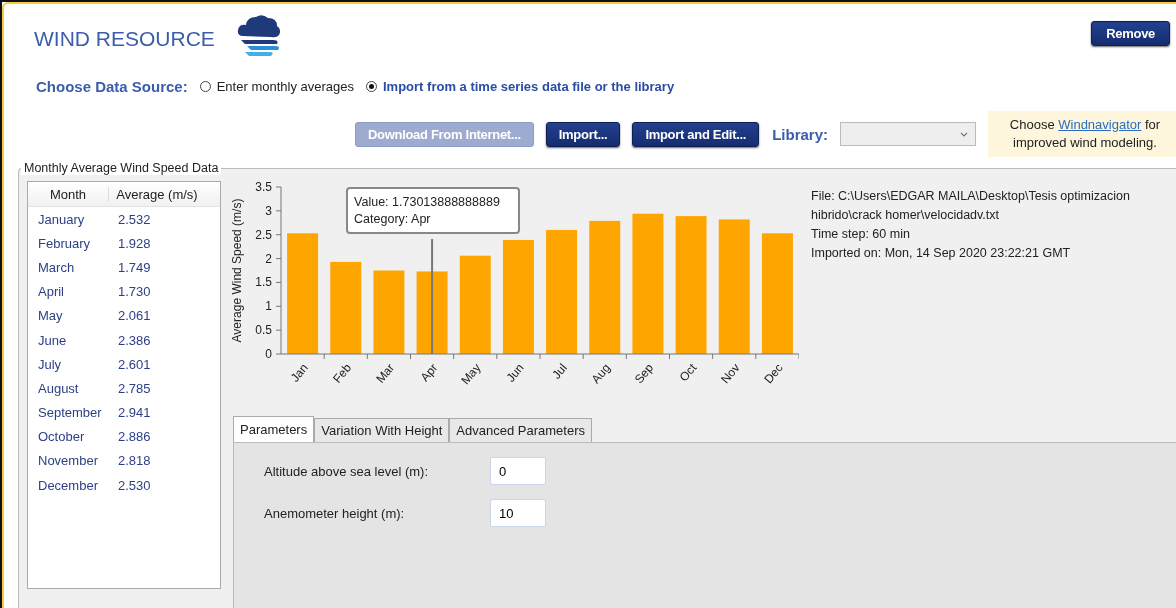  What do you see at coordinates (529, 86) in the screenshot?
I see `radio-label: Import from a time series data file or the library` at bounding box center [529, 86].